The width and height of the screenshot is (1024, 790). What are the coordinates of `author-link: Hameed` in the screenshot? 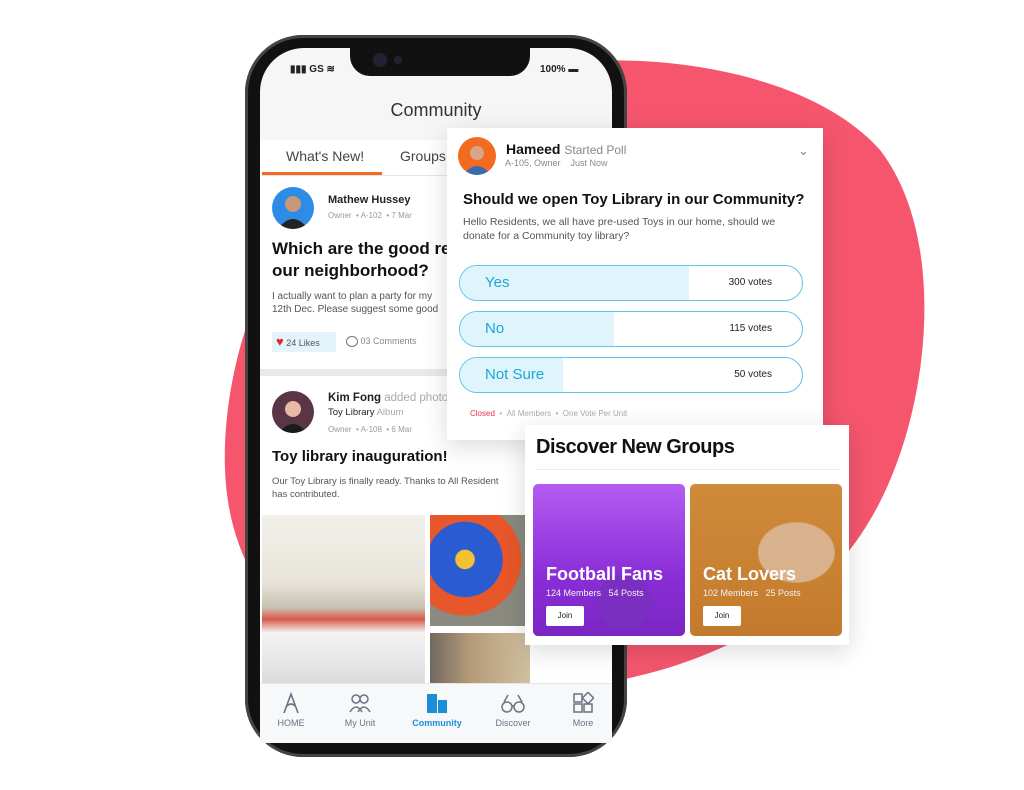 It's located at (533, 149).